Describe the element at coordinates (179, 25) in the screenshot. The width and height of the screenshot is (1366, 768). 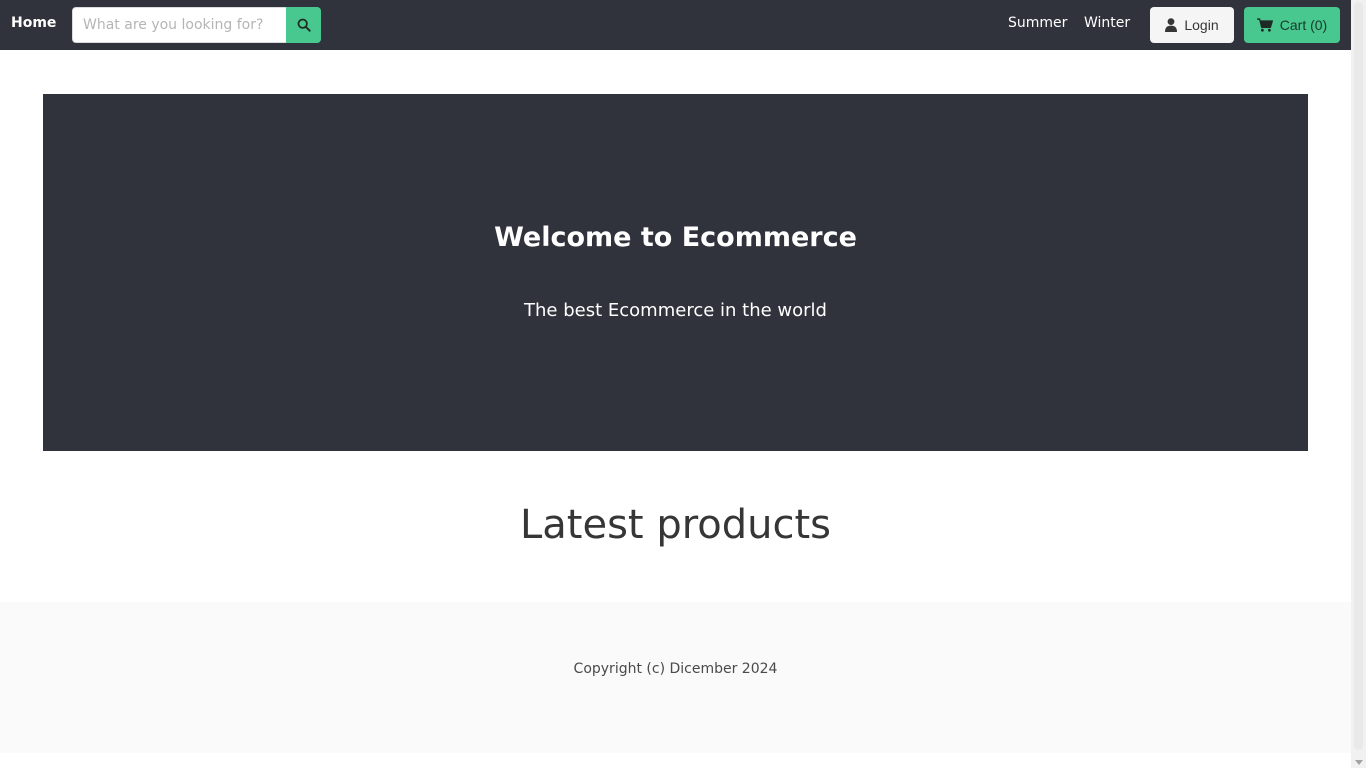
I see `search-input` at that location.